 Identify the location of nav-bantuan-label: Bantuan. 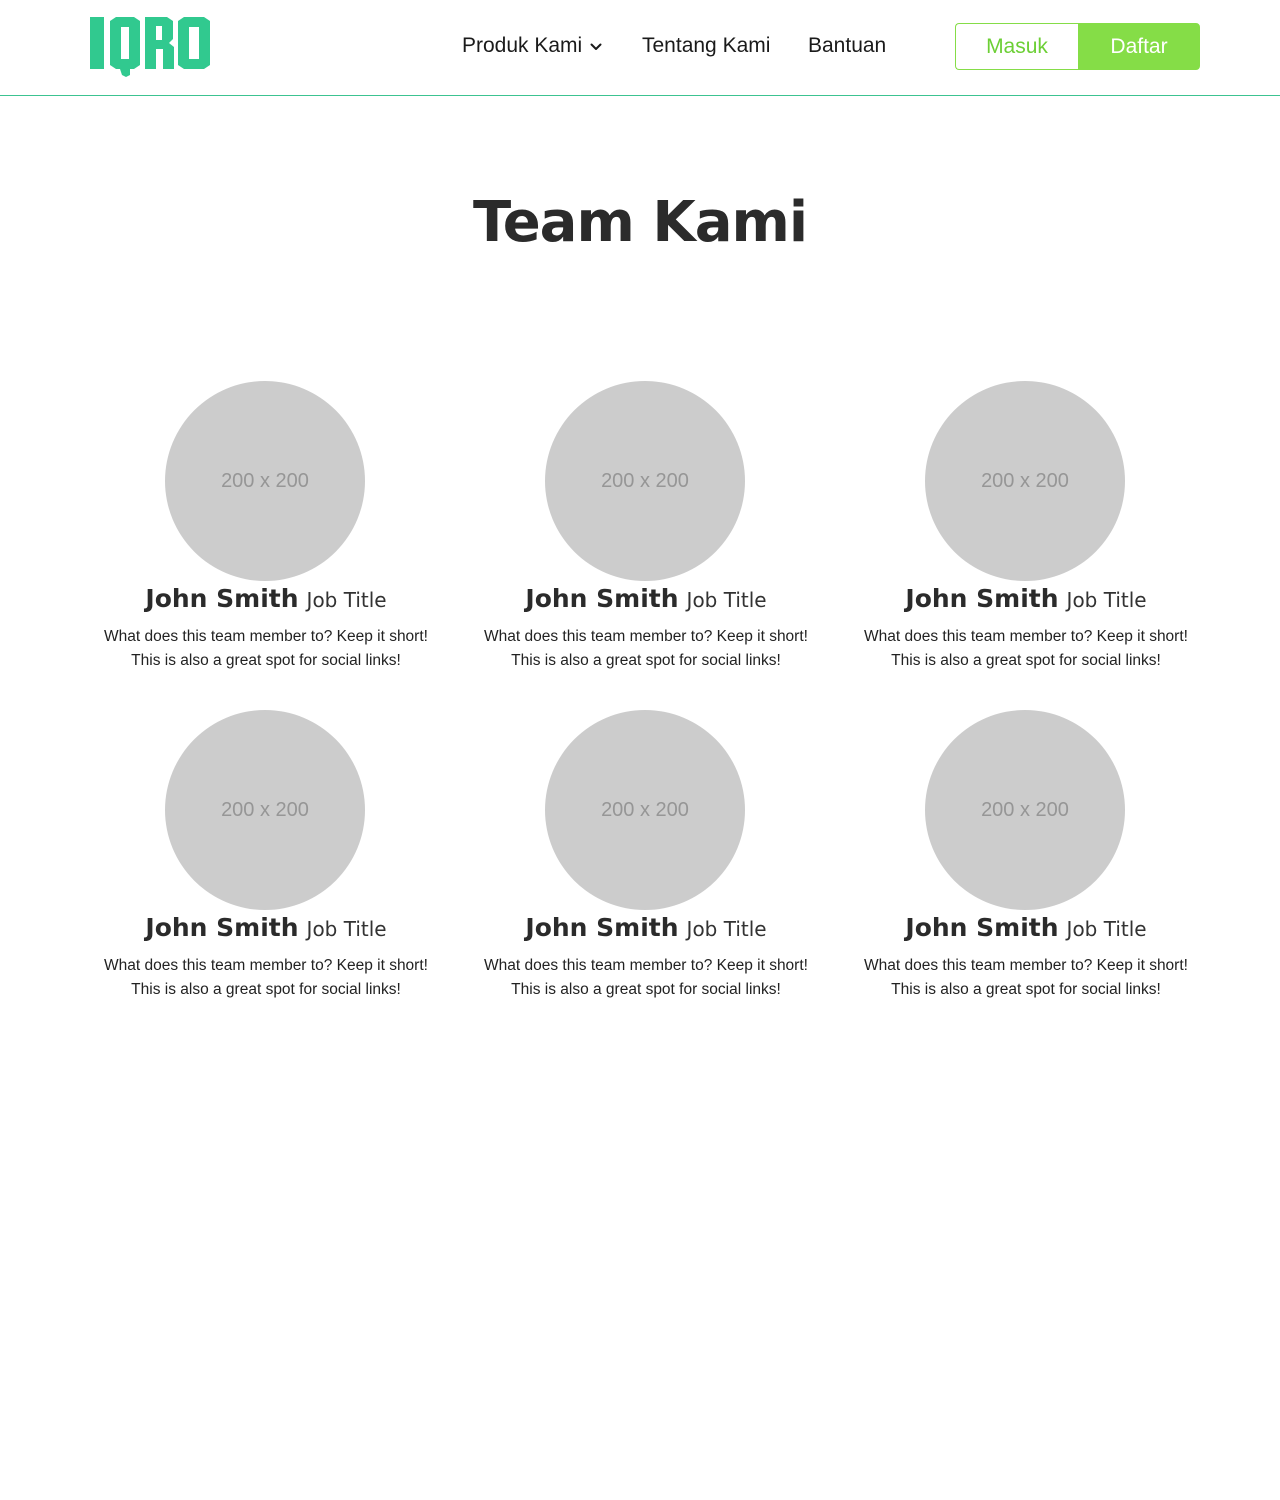
(847, 46).